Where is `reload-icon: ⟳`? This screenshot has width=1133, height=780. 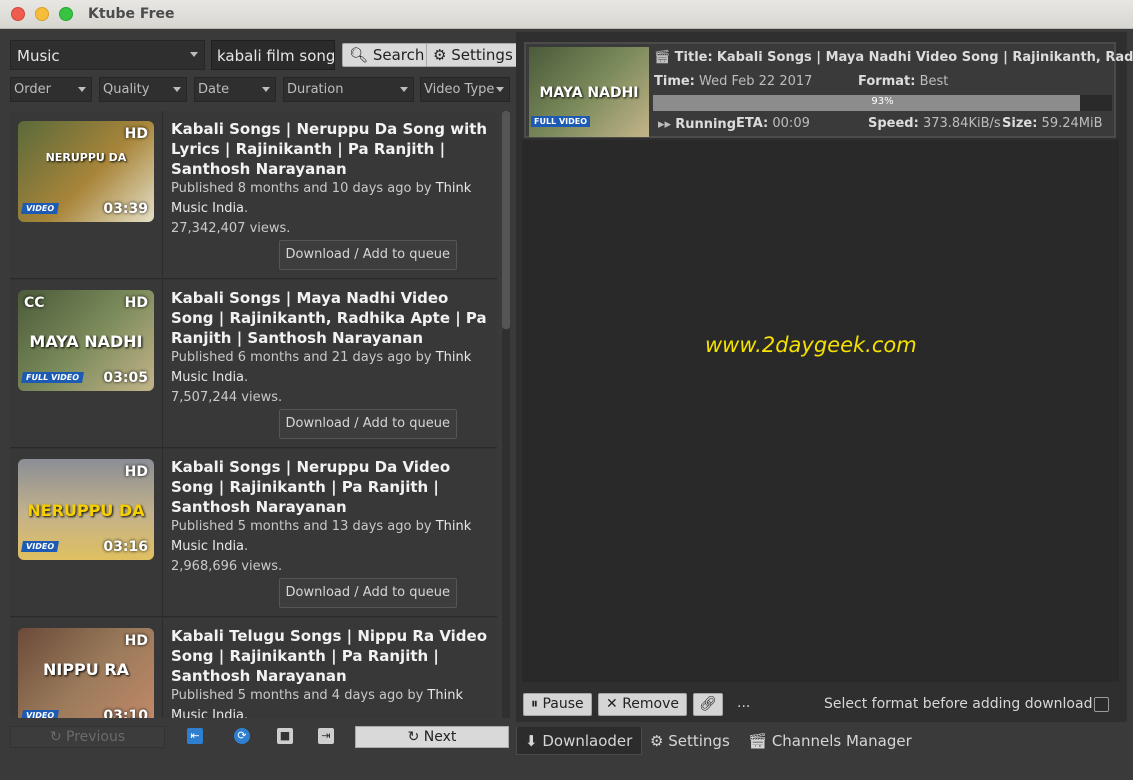
reload-icon: ⟳ is located at coordinates (242, 736).